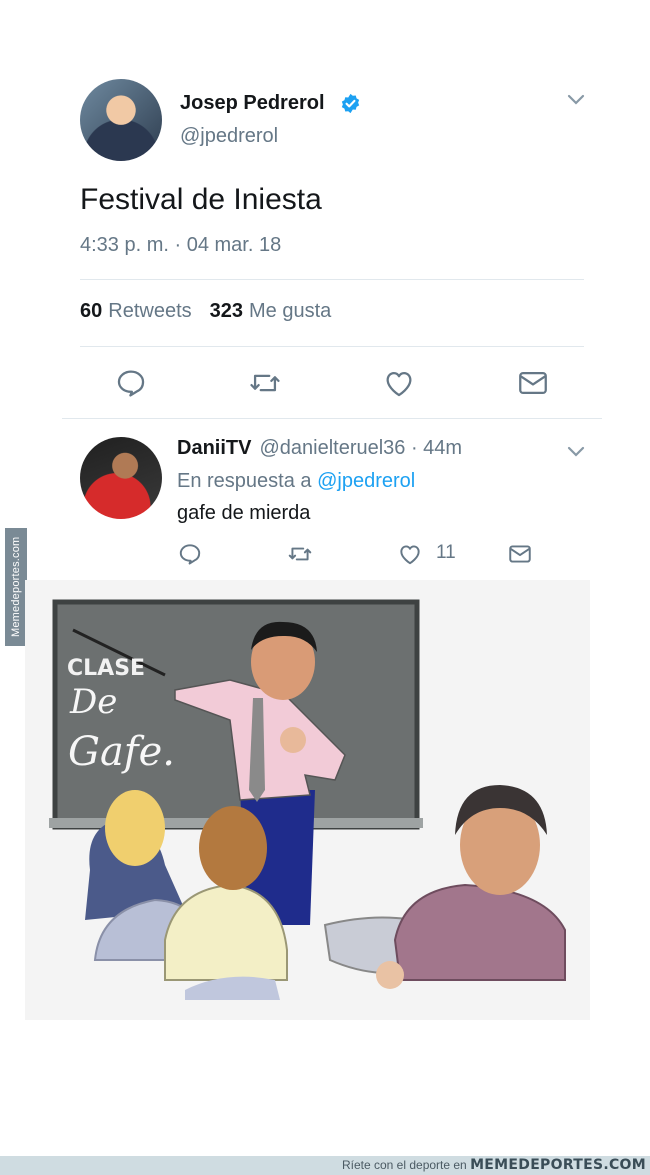 The width and height of the screenshot is (650, 1175). I want to click on verified-badge-icon, so click(350, 103).